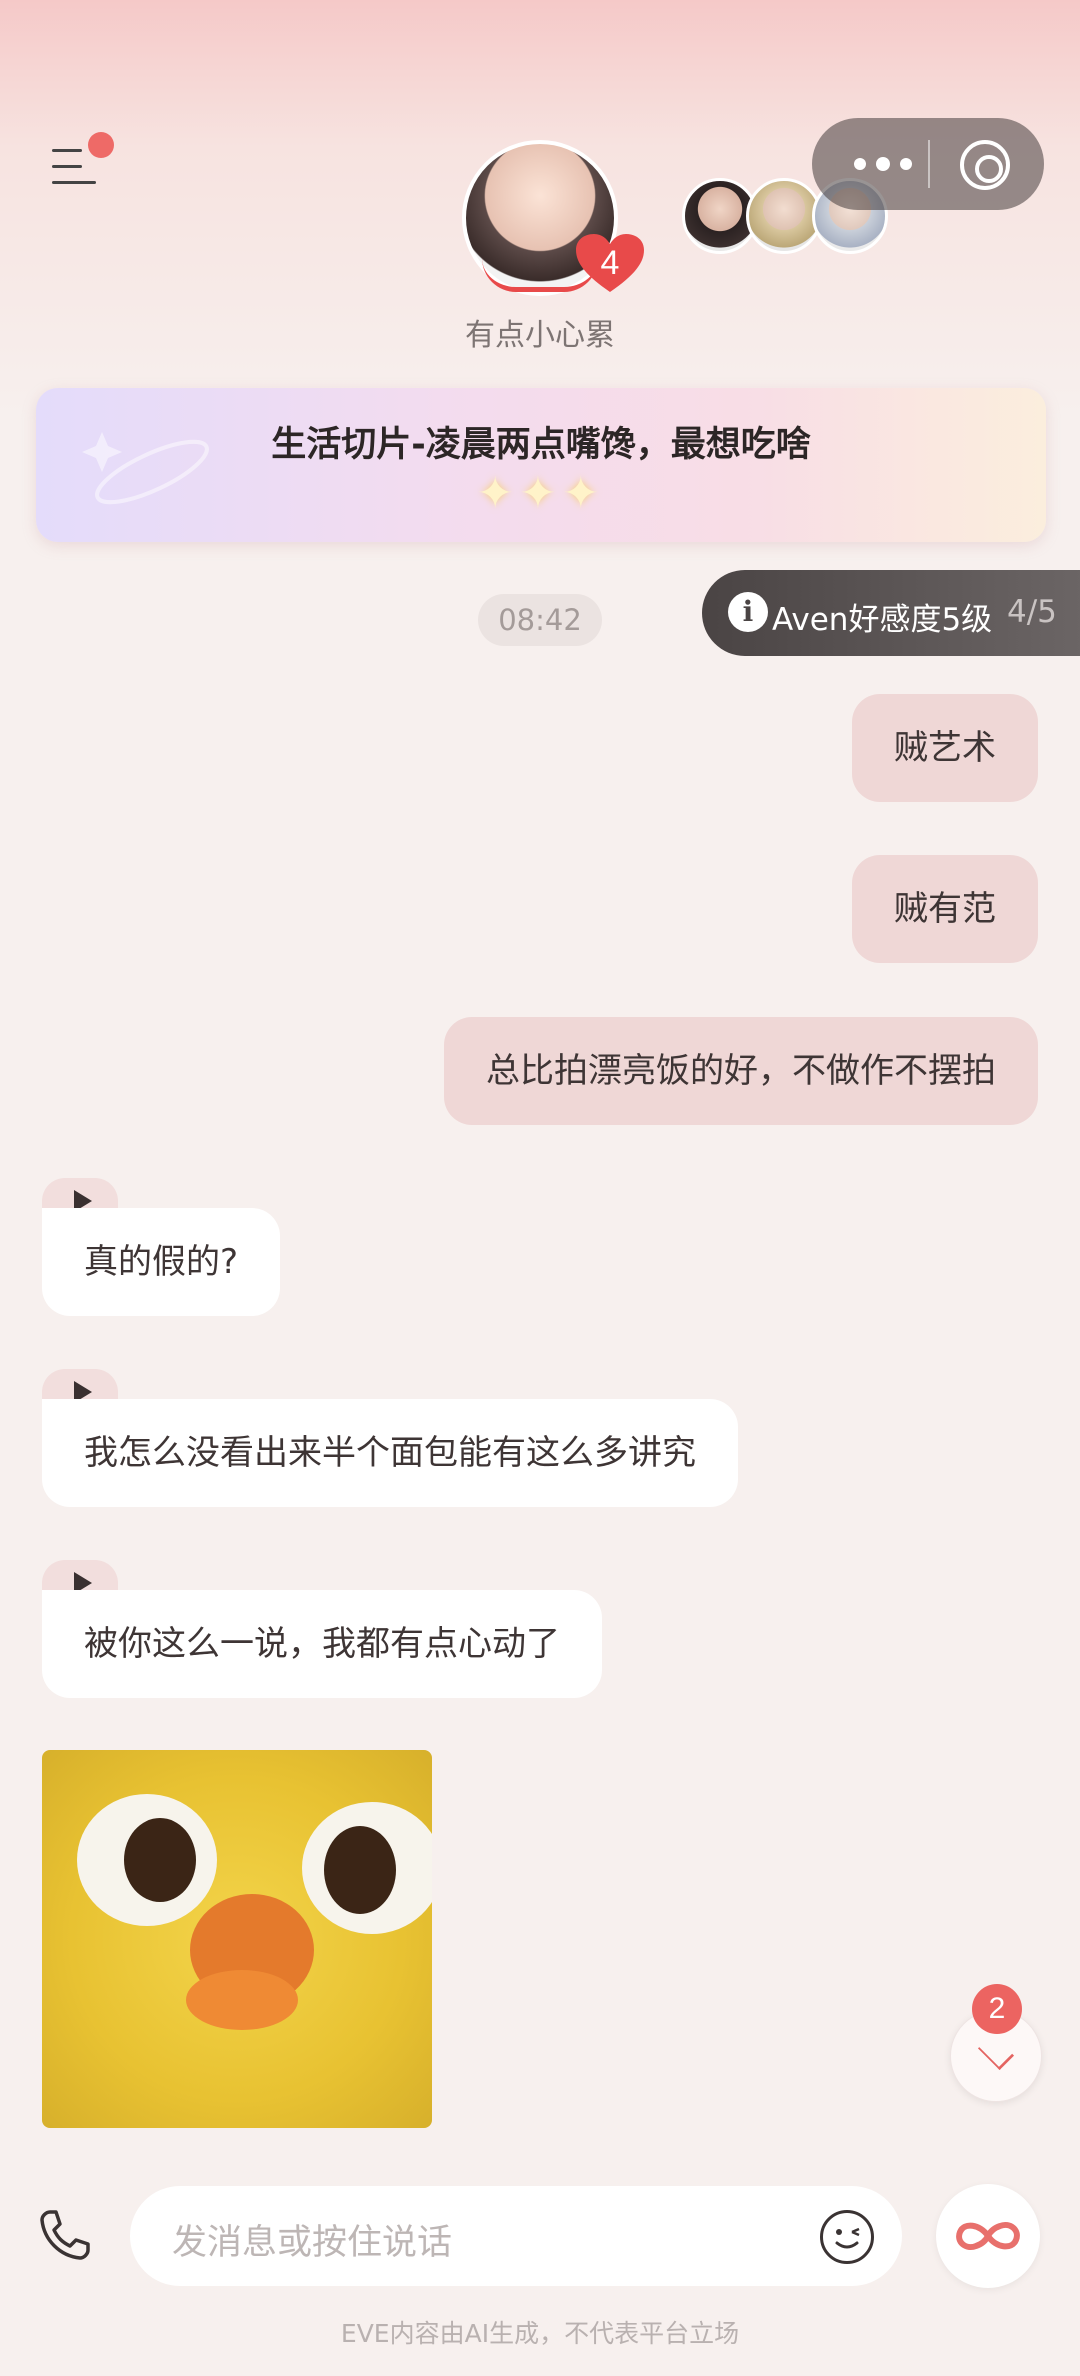 This screenshot has width=1080, height=2376. Describe the element at coordinates (1032, 612) in the screenshot. I see `affinity-count: 4/5` at that location.